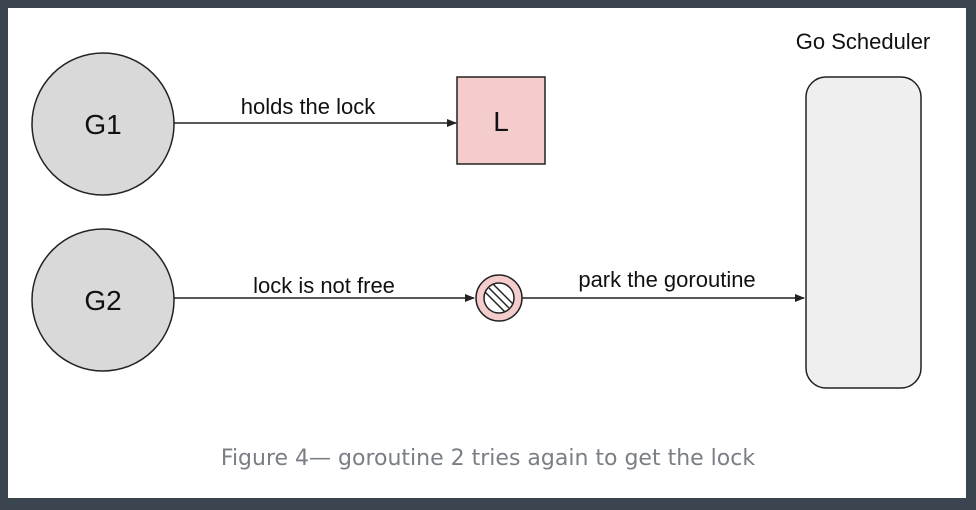 The width and height of the screenshot is (976, 510). I want to click on g1-label: G1, so click(102, 124).